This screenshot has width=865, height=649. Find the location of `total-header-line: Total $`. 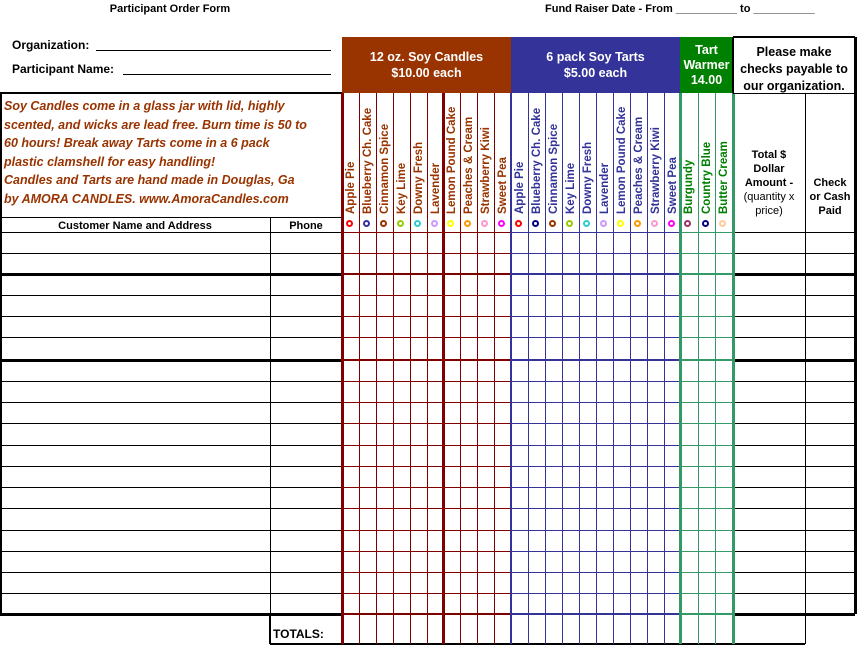

total-header-line: Total $ is located at coordinates (769, 155).